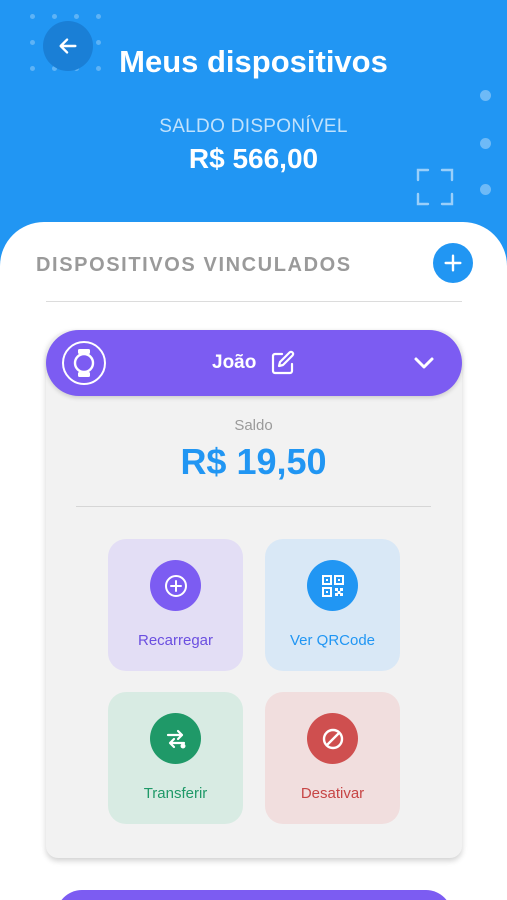  Describe the element at coordinates (175, 738) in the screenshot. I see `transfer-icon` at that location.